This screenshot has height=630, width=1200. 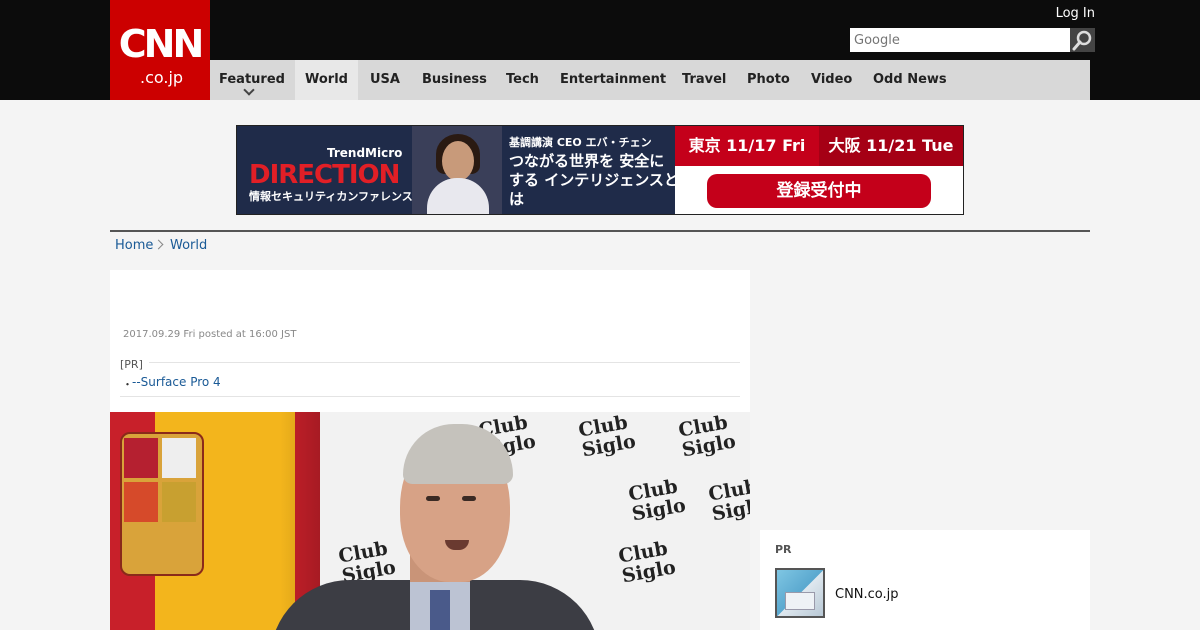 What do you see at coordinates (158, 244) in the screenshot?
I see `chevron-right-icon` at bounding box center [158, 244].